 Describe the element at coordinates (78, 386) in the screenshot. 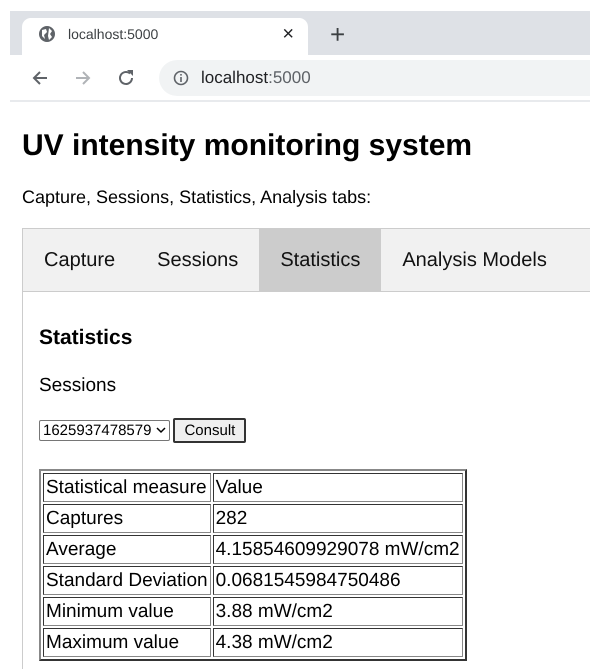

I see `sessions-label: Sessions` at that location.